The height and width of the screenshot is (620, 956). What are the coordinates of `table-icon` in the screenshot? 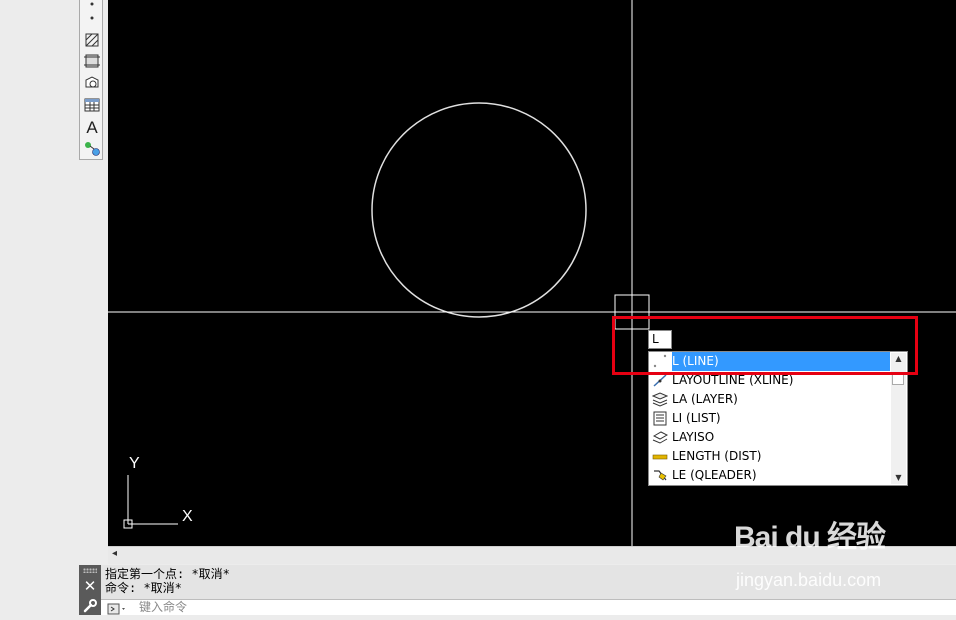 It's located at (92, 105).